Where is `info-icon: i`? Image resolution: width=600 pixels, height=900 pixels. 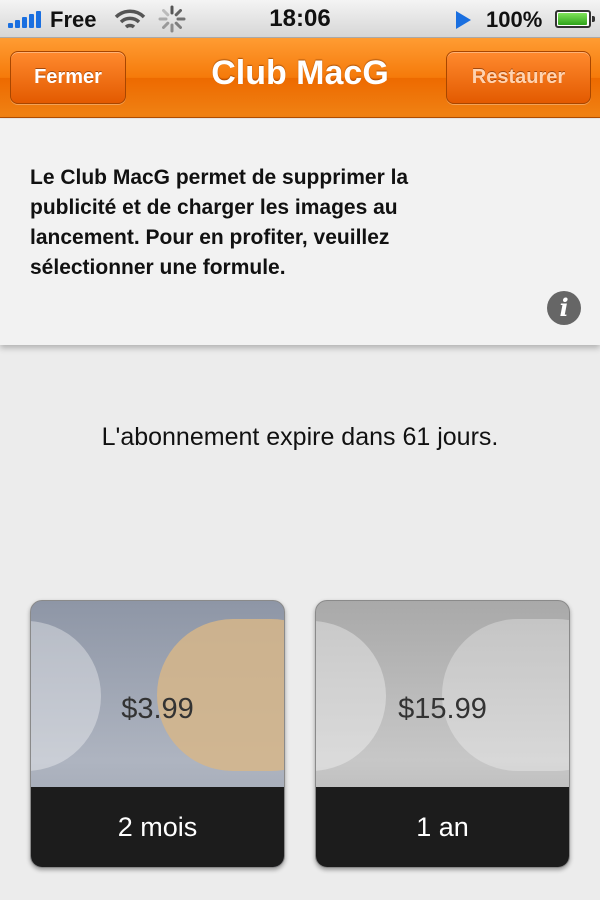 info-icon: i is located at coordinates (564, 308).